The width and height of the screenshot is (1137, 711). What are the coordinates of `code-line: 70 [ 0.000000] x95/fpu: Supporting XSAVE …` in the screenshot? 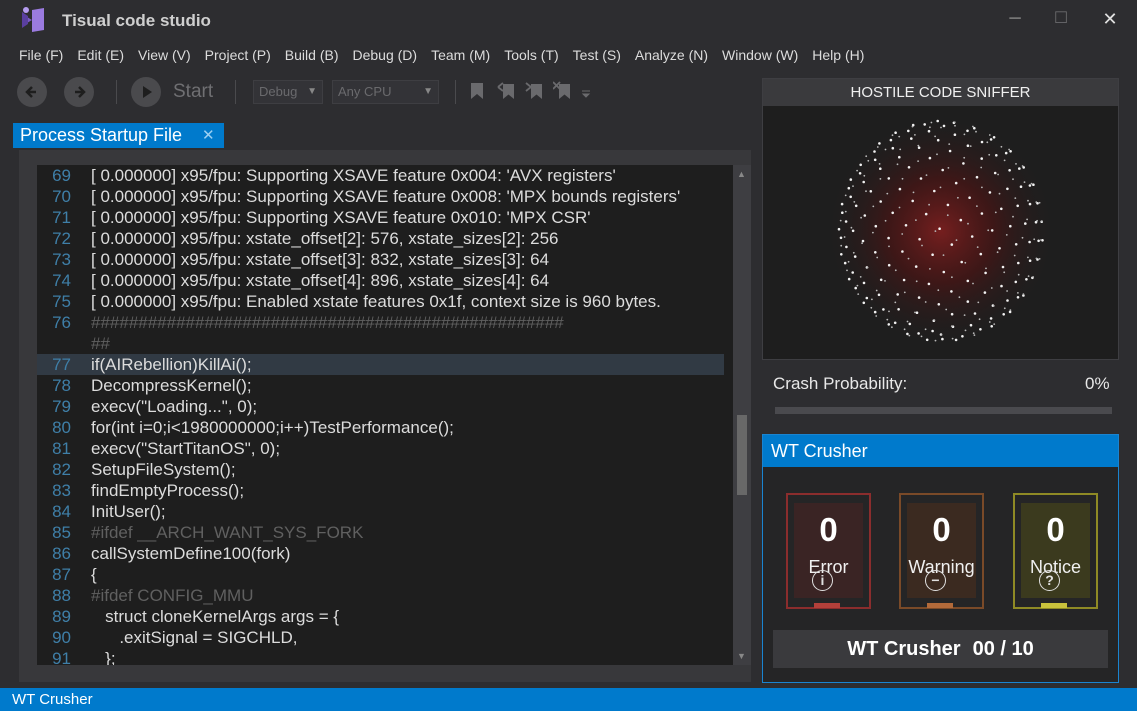 It's located at (385, 196).